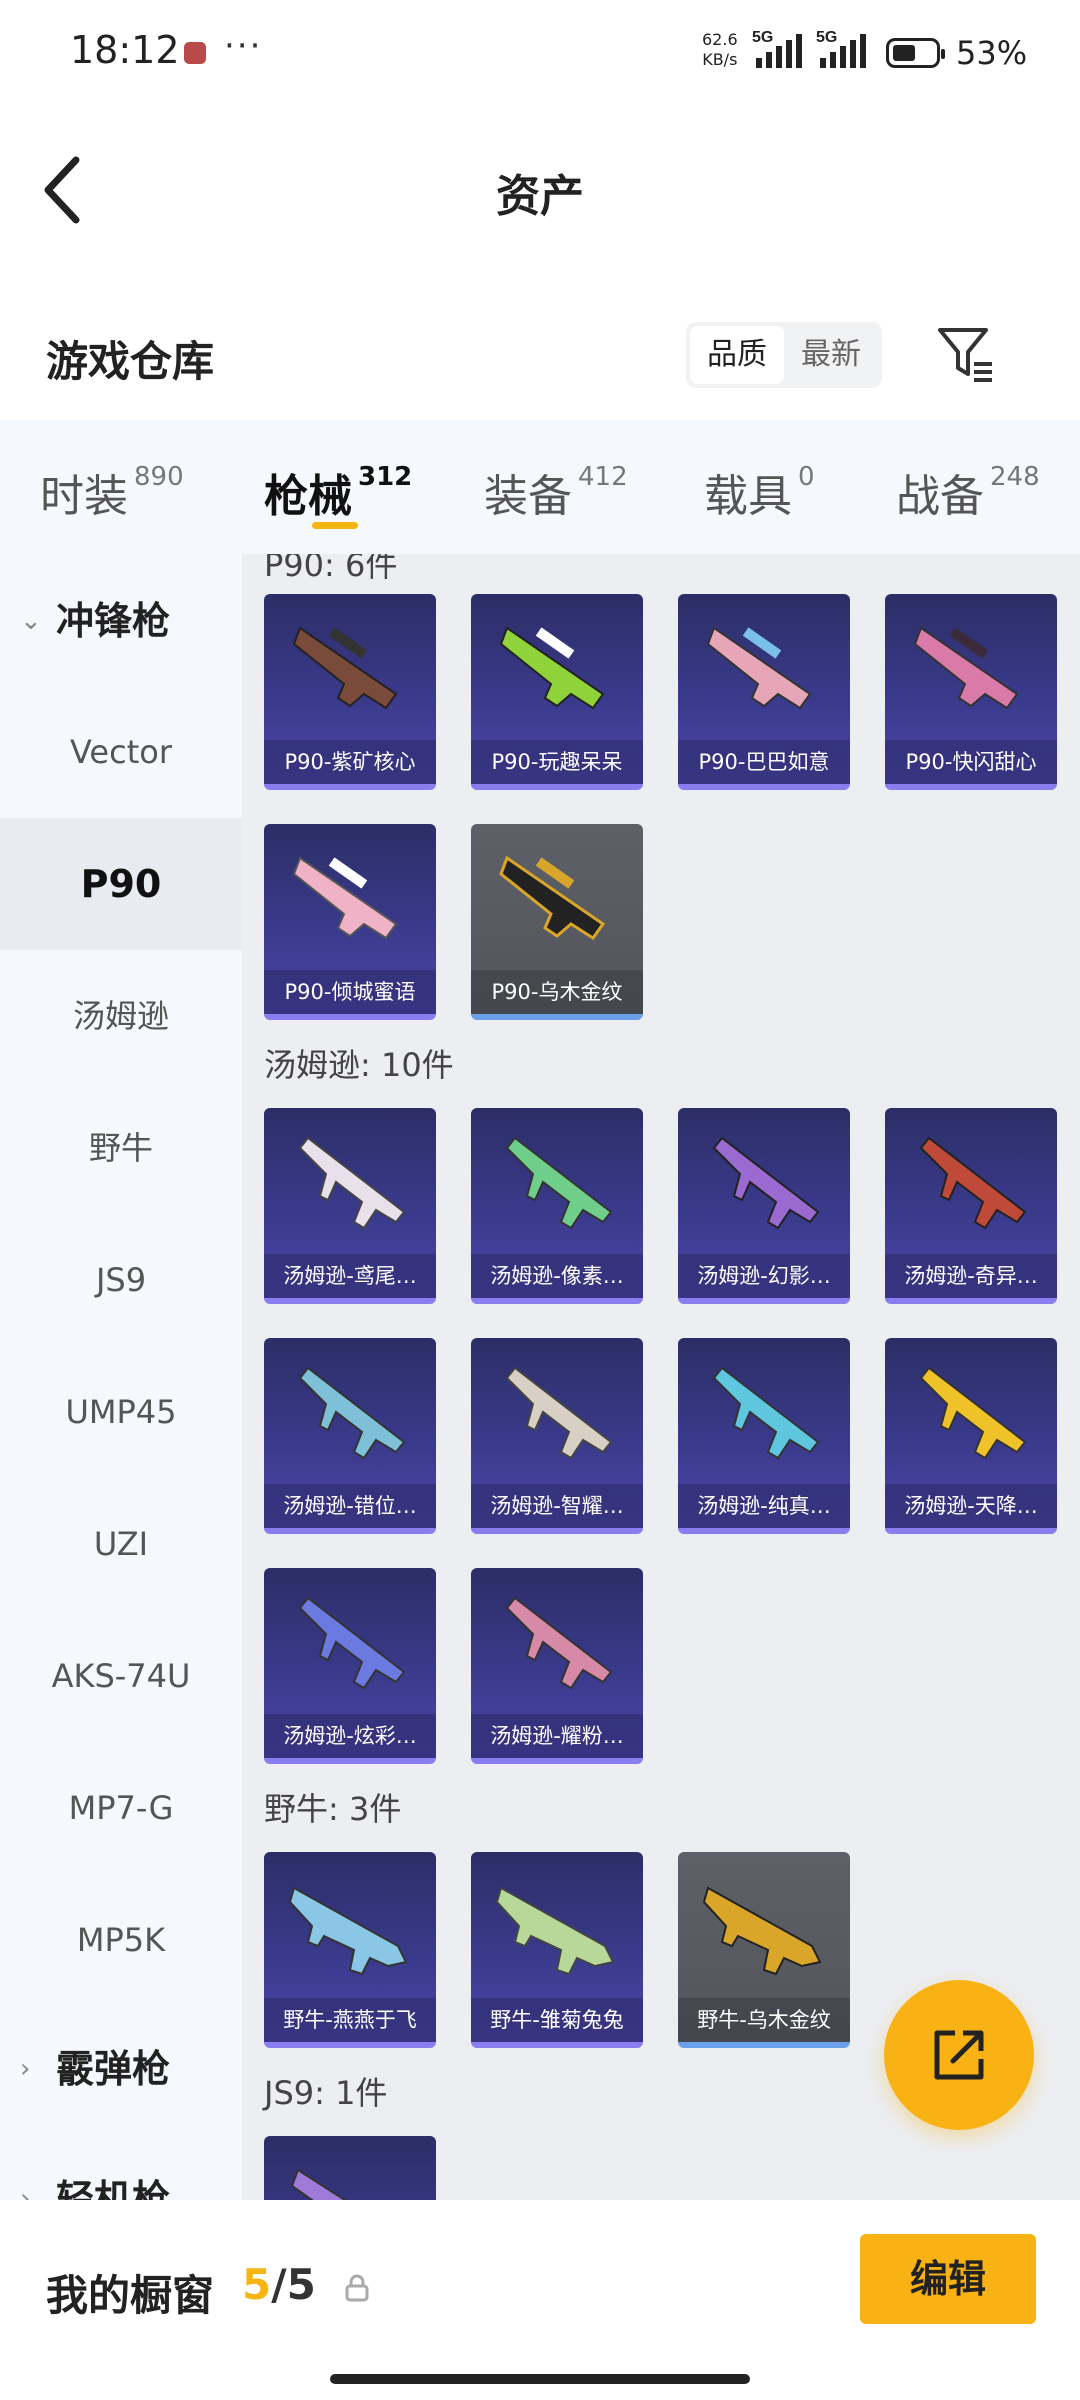 The image size is (1080, 2400). Describe the element at coordinates (125, 50) in the screenshot. I see `status-time: 18:12` at that location.